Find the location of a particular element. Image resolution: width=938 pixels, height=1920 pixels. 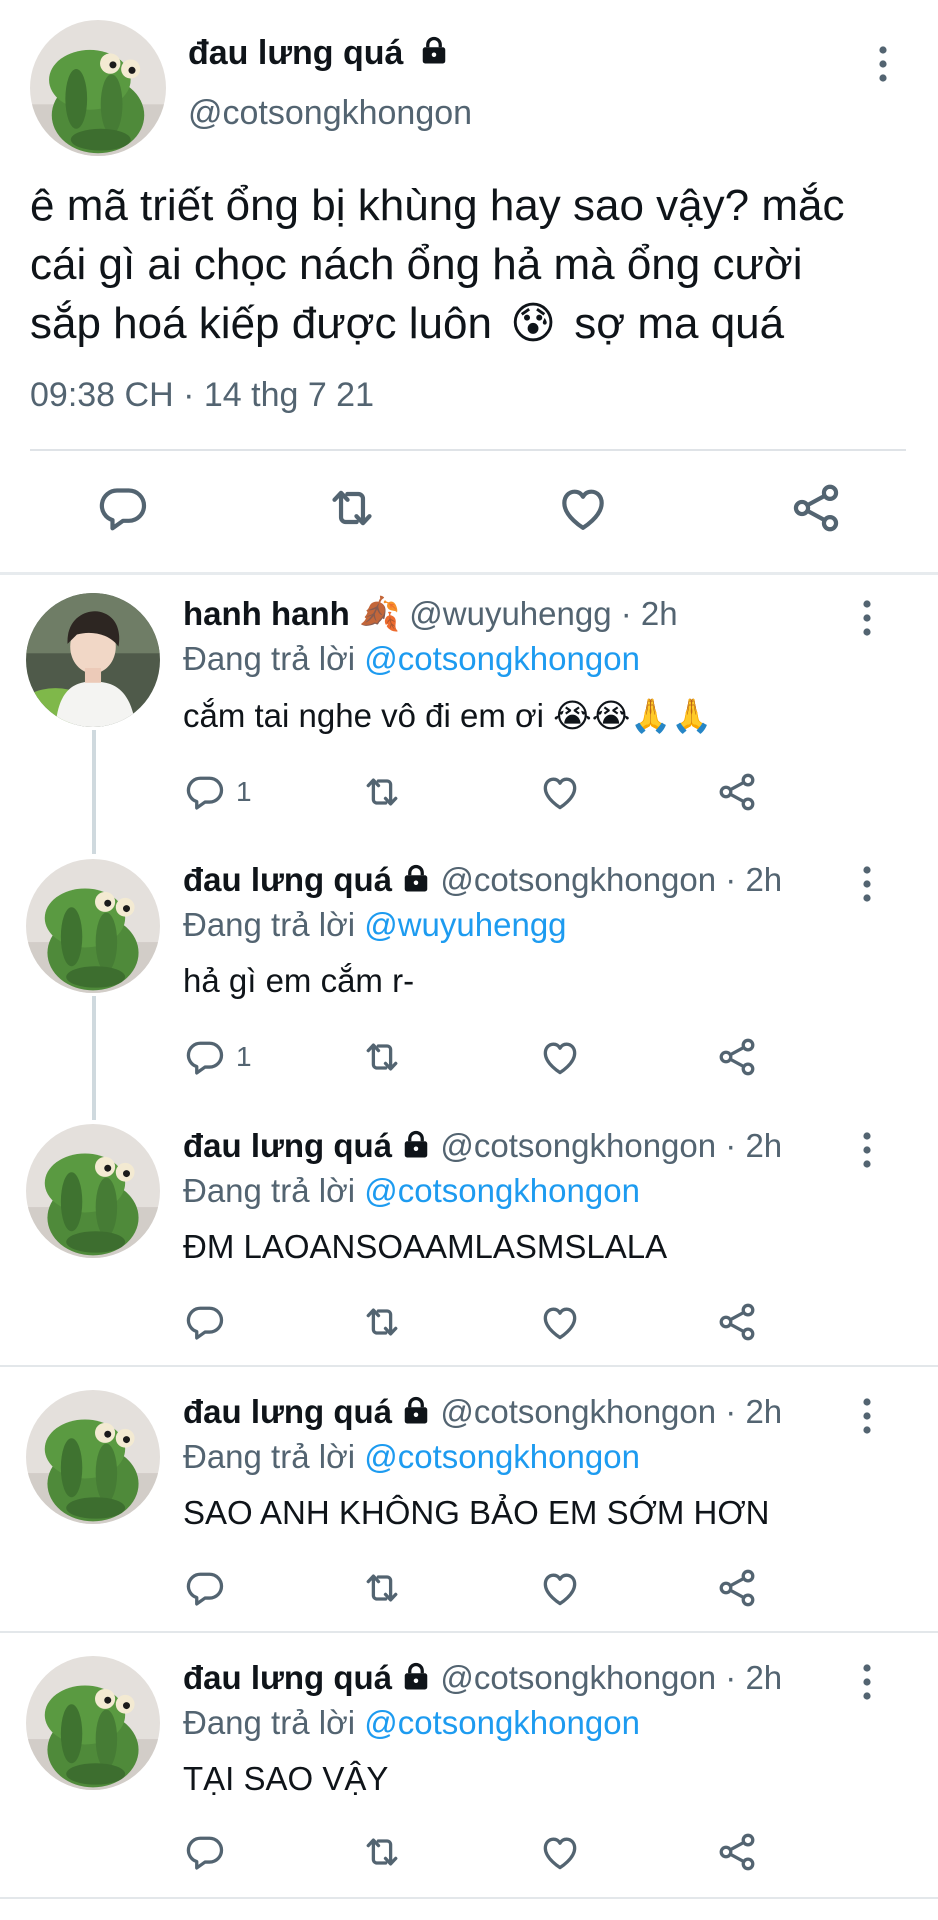

author-handle: @wuyuhengg is located at coordinates (510, 613).